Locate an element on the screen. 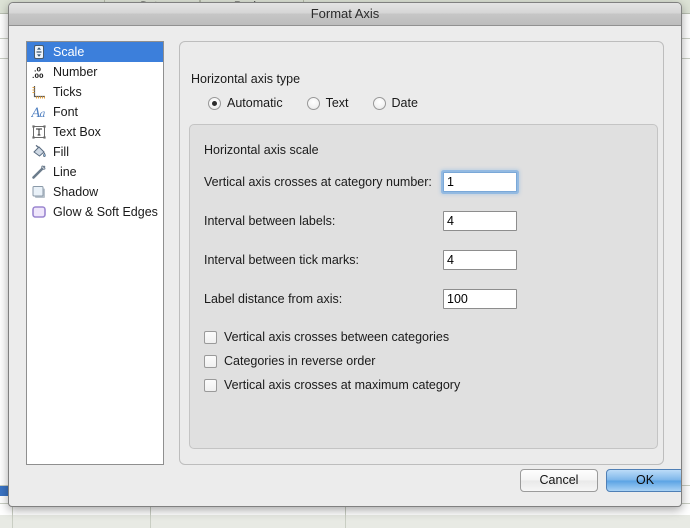  dialog-footer: Cancel OK is located at coordinates (345, 488).